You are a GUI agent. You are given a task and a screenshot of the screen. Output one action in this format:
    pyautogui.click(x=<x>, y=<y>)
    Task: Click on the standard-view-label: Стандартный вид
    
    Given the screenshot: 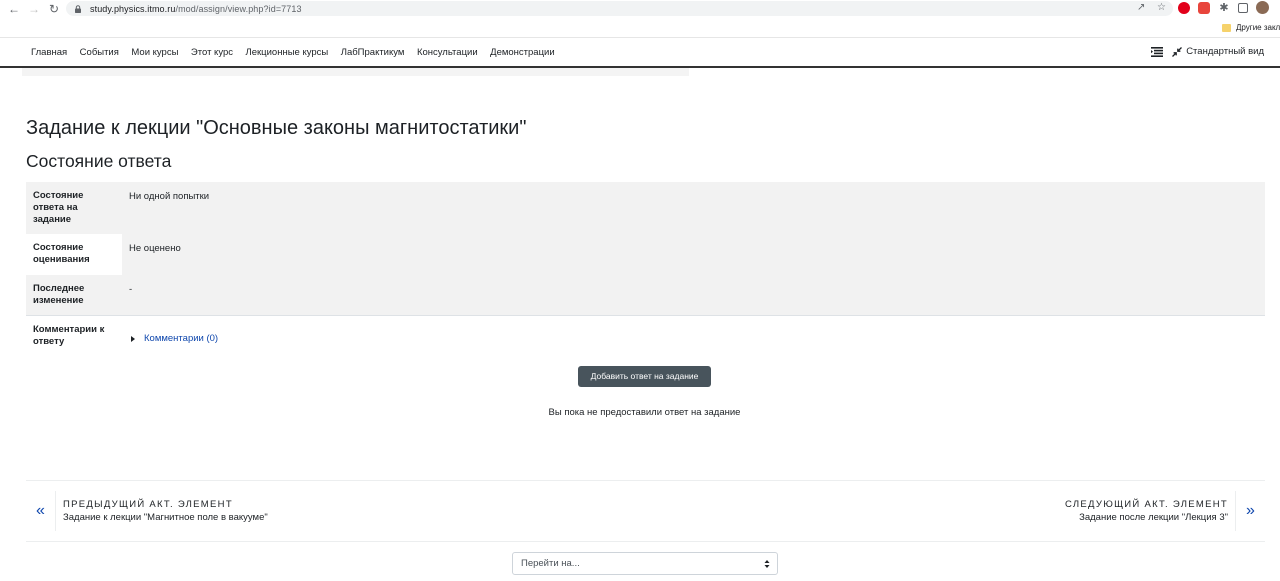 What is the action you would take?
    pyautogui.click(x=1225, y=51)
    